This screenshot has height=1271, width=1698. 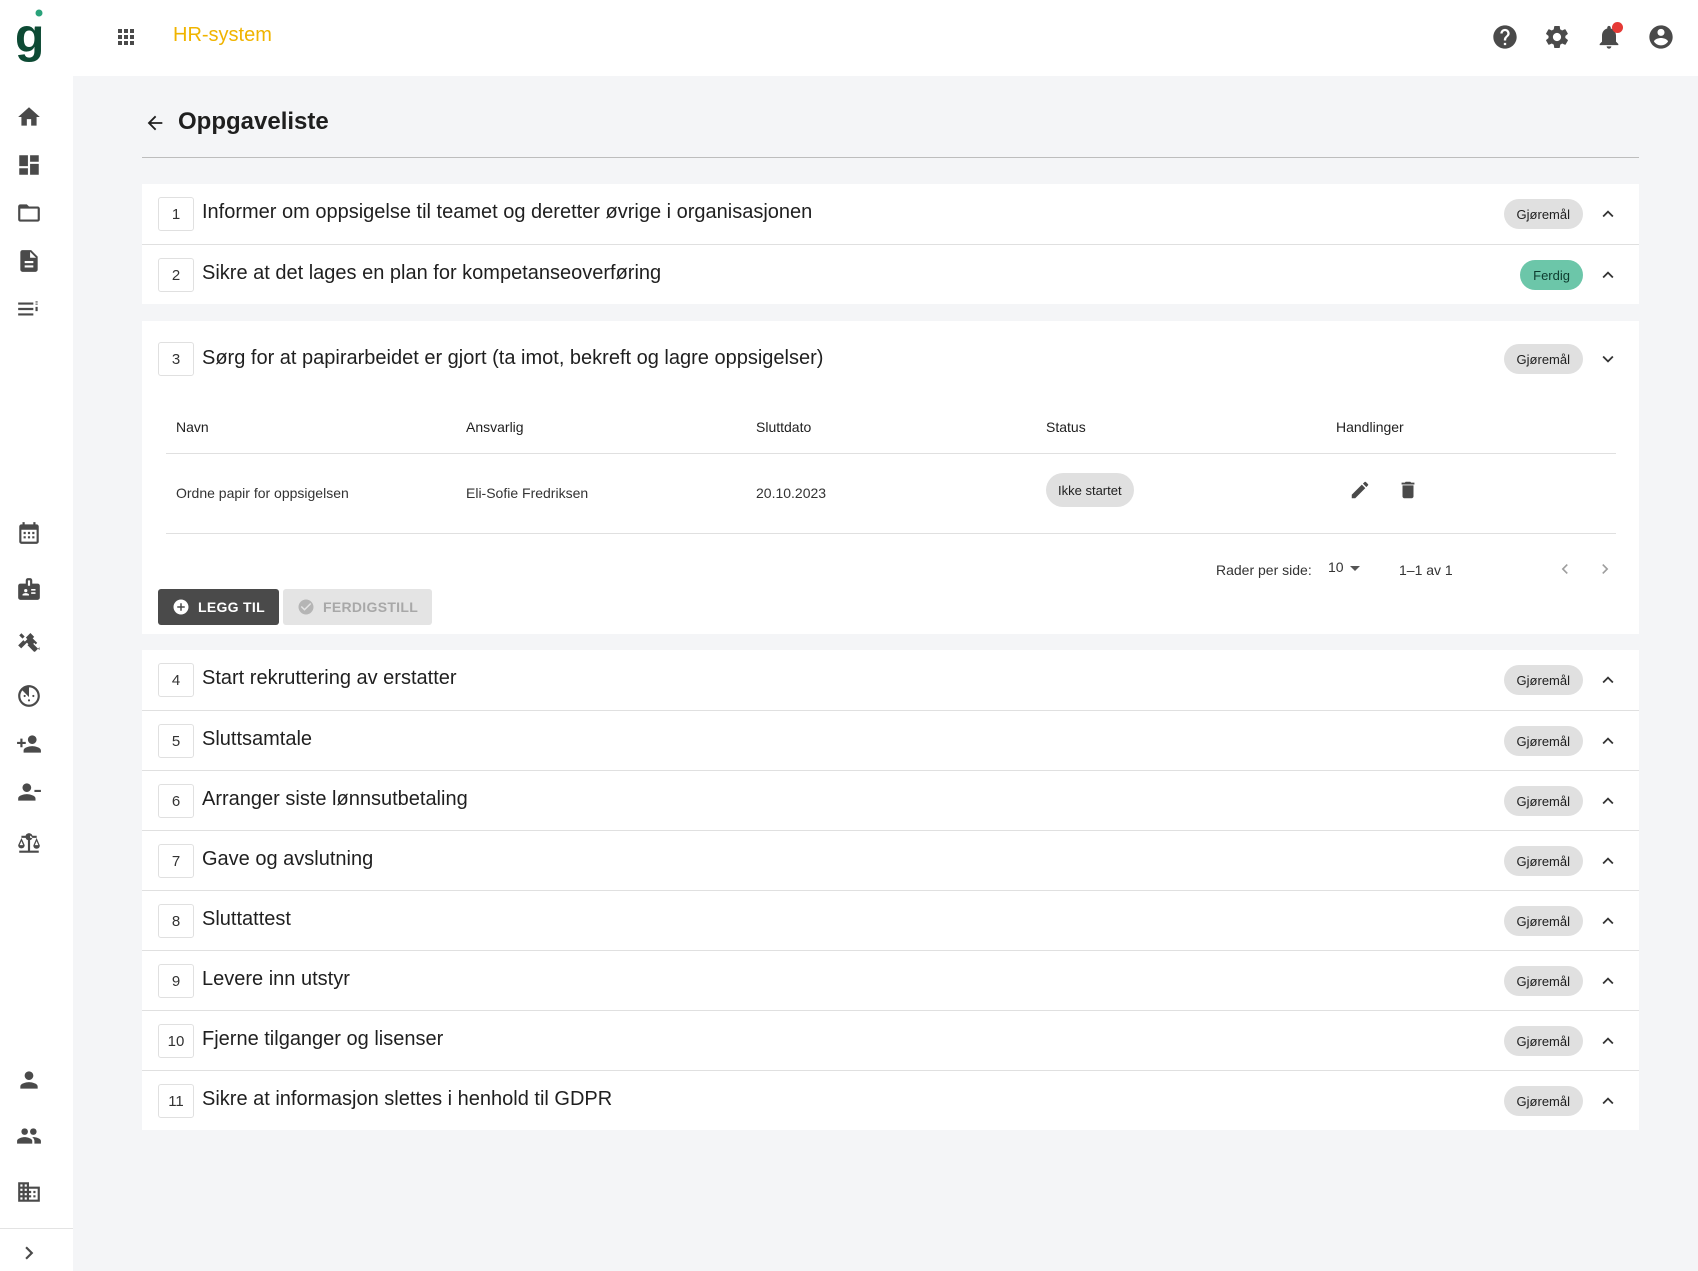 I want to click on cell-owner: Eli-Sofie Fredriksen, so click(x=527, y=493).